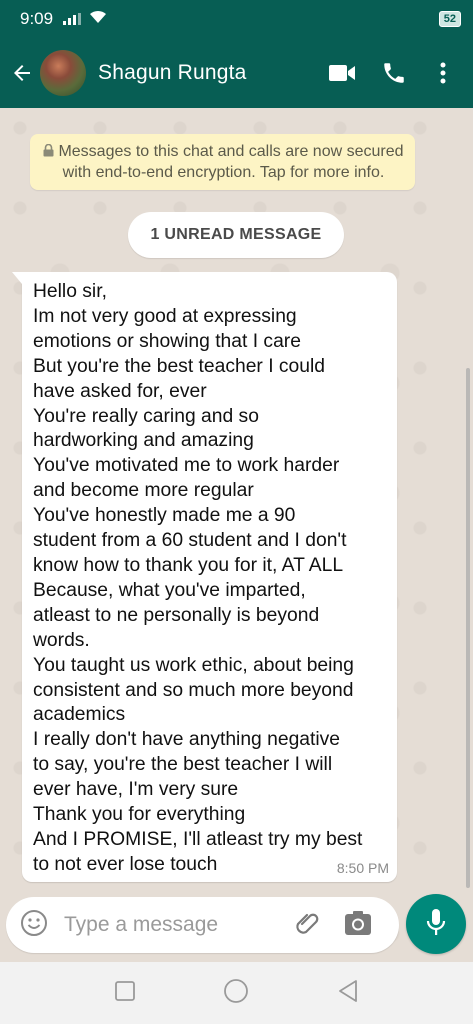 The height and width of the screenshot is (1024, 473). What do you see at coordinates (179, 366) in the screenshot?
I see `message-line: But you're the best teacher I could` at bounding box center [179, 366].